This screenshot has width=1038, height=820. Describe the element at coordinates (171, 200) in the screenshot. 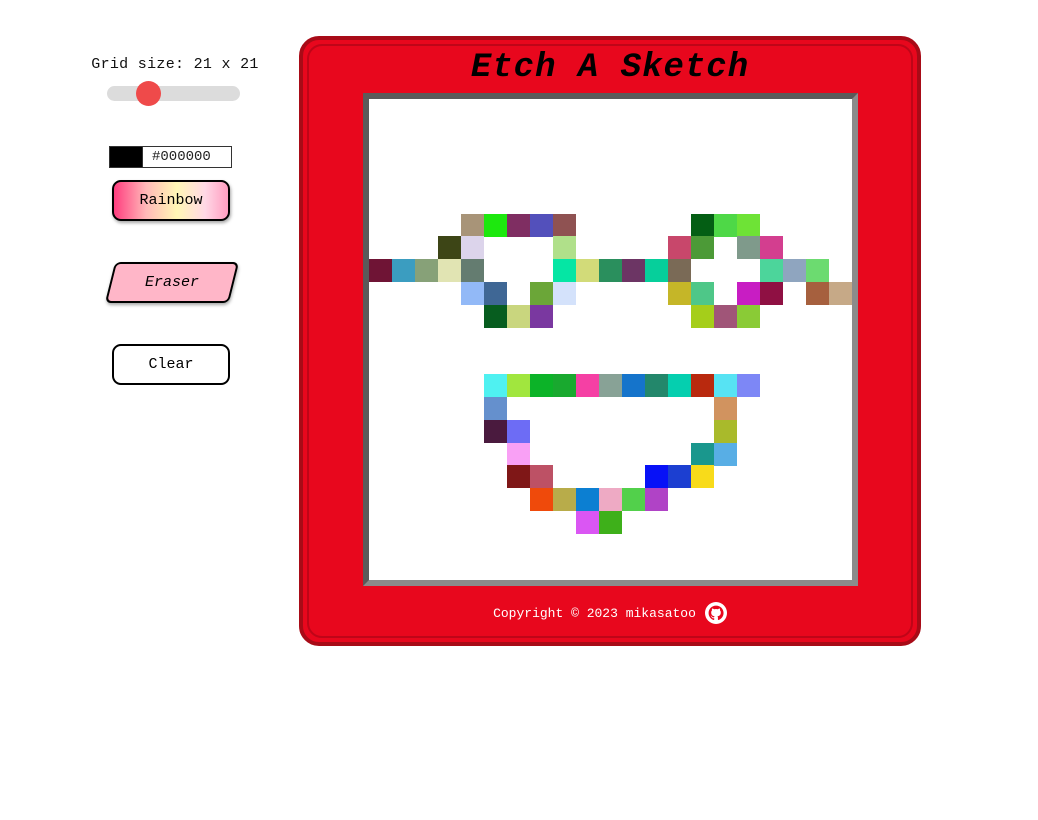

I see `rainbow-button: Rainbow` at that location.